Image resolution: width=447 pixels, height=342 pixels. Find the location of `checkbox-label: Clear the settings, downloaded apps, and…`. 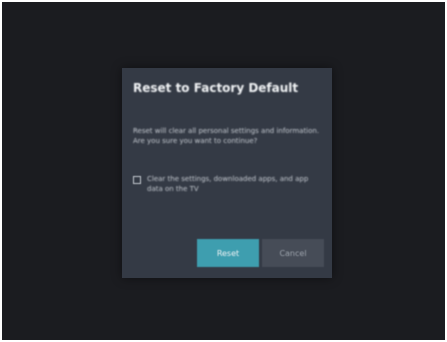

checkbox-label: Clear the settings, downloaded apps, and… is located at coordinates (228, 184).